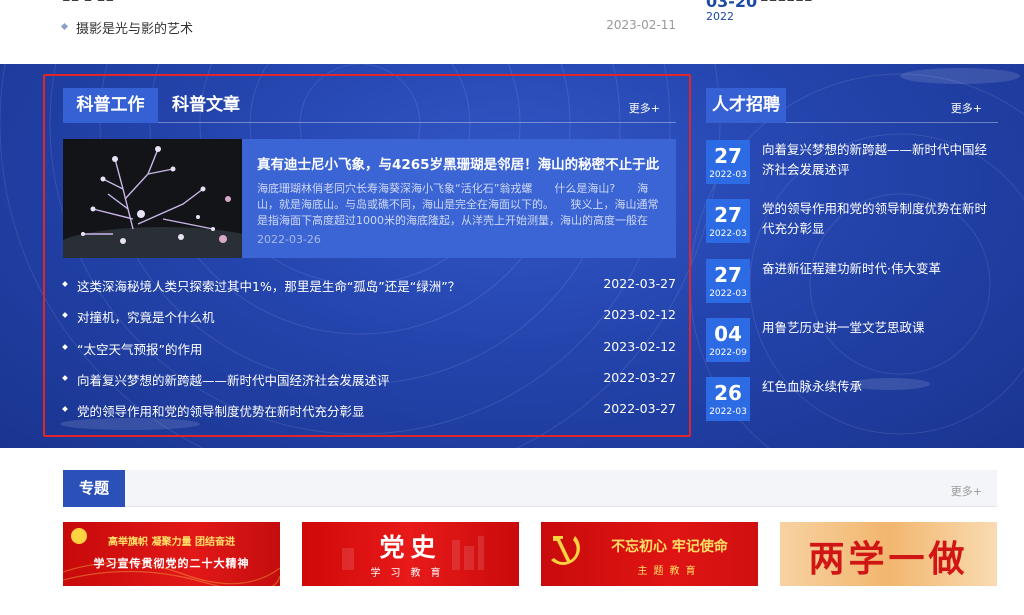  Describe the element at coordinates (233, 379) in the screenshot. I see `list-item-title: 向着复兴梦想的新跨越——新时代中国经济社会发展述评` at that location.